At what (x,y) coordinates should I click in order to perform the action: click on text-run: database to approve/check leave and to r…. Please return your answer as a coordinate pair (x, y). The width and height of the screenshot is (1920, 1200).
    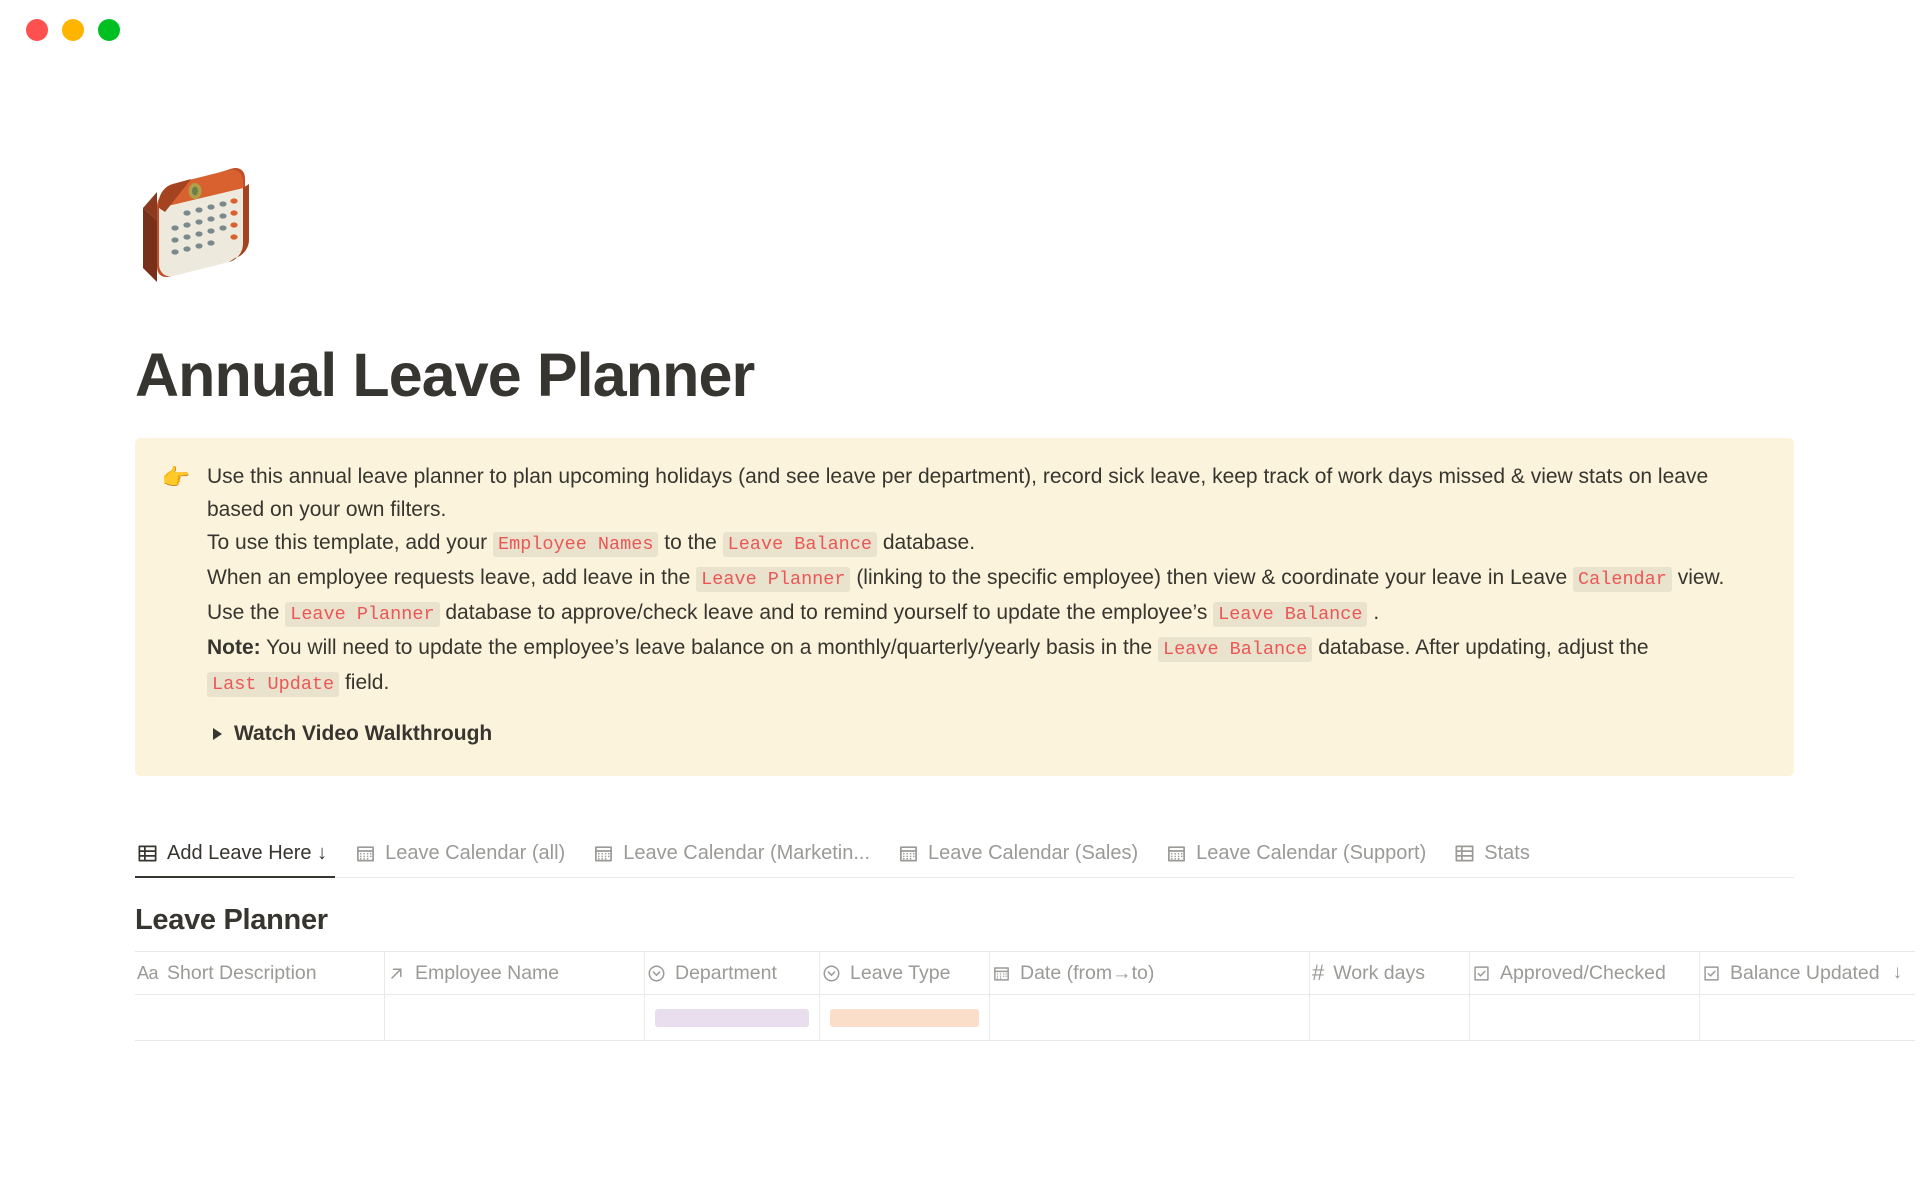
    Looking at the image, I should click on (826, 613).